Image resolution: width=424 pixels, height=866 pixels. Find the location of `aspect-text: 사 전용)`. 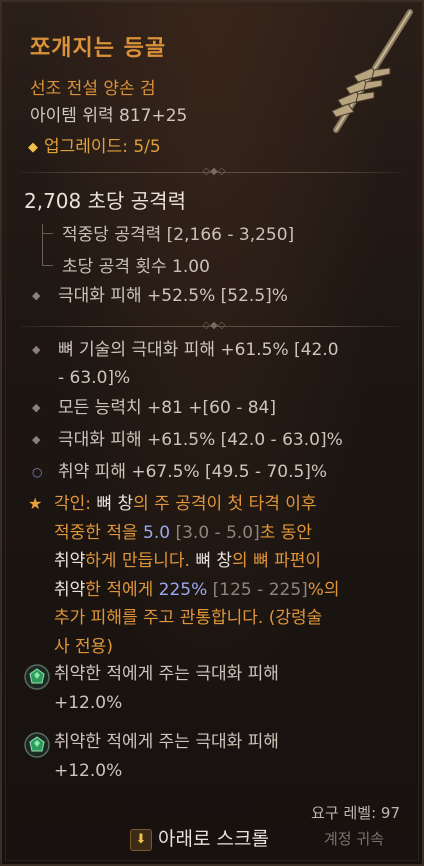

aspect-text: 사 전용) is located at coordinates (83, 646).